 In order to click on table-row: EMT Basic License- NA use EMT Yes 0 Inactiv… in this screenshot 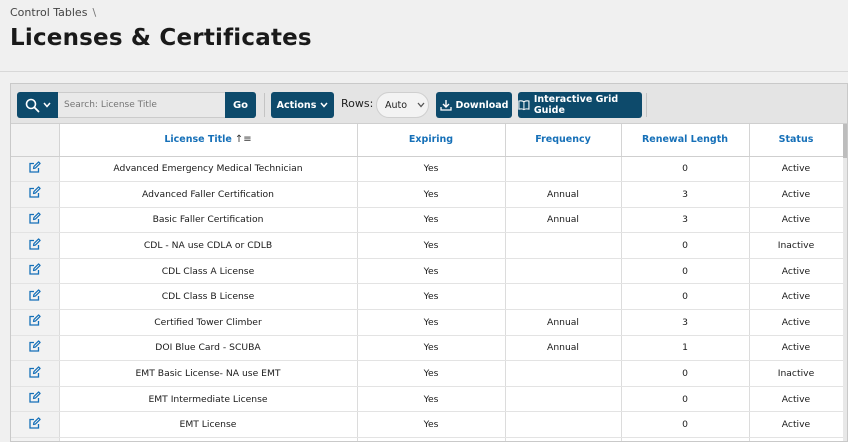, I will do `click(427, 373)`.